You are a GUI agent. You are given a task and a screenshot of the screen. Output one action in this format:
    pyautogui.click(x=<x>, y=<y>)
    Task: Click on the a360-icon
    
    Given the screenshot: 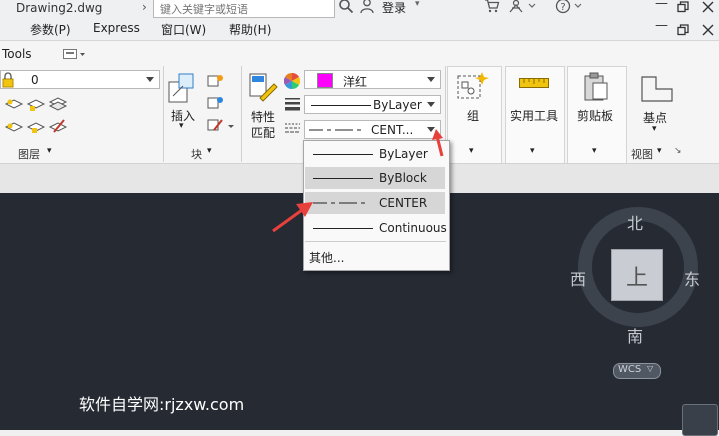 What is the action you would take?
    pyautogui.click(x=523, y=6)
    